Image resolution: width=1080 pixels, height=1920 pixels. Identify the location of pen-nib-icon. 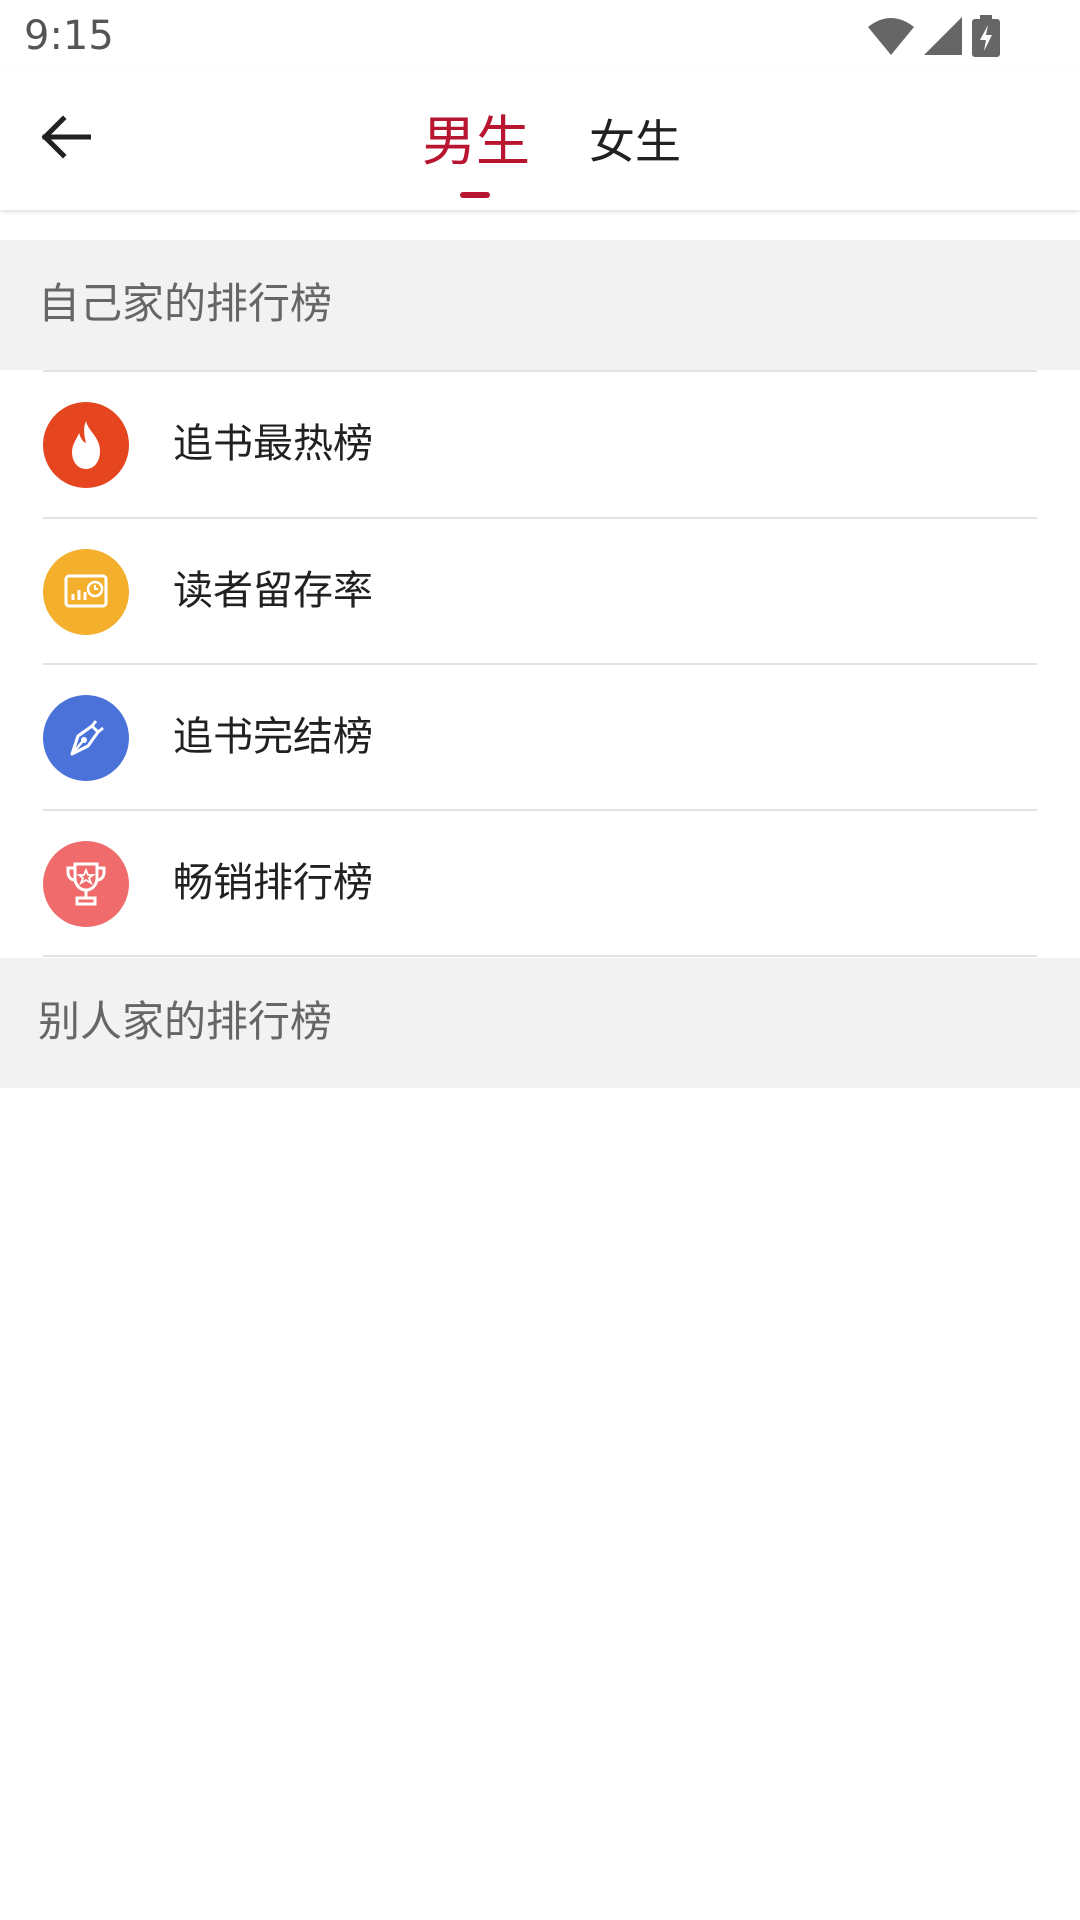
(86, 738).